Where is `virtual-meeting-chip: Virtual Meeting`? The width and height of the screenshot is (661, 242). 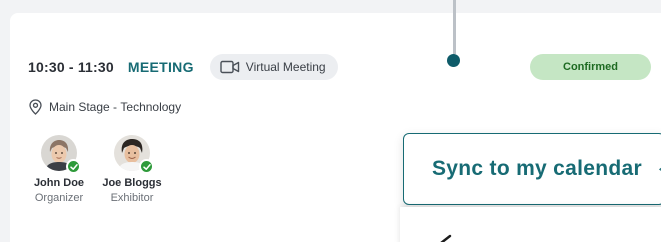 virtual-meeting-chip: Virtual Meeting is located at coordinates (273, 67).